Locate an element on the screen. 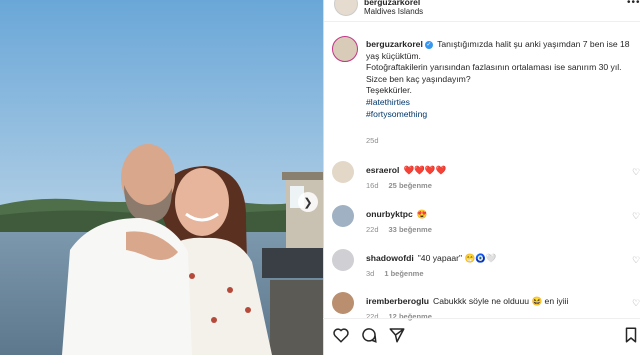  comment-meta: 22d 33 beğenme is located at coordinates (399, 229).